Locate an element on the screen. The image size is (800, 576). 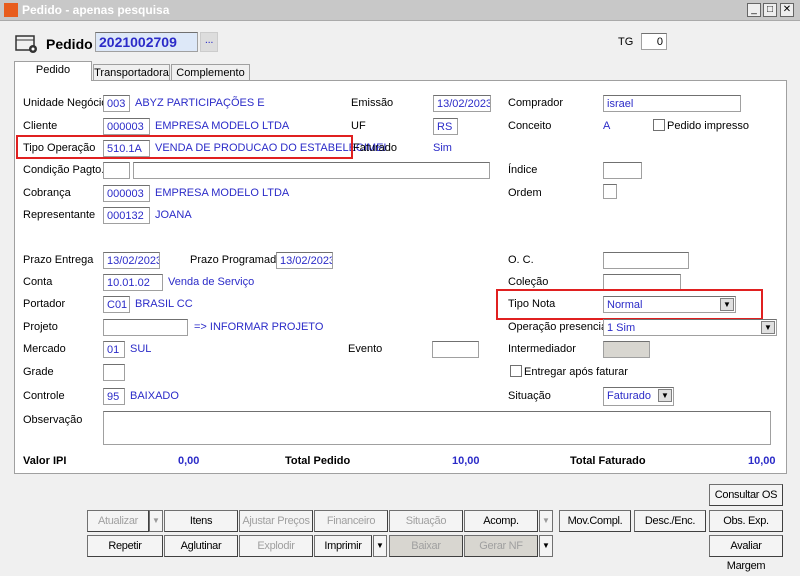
evento-input is located at coordinates (455, 349).